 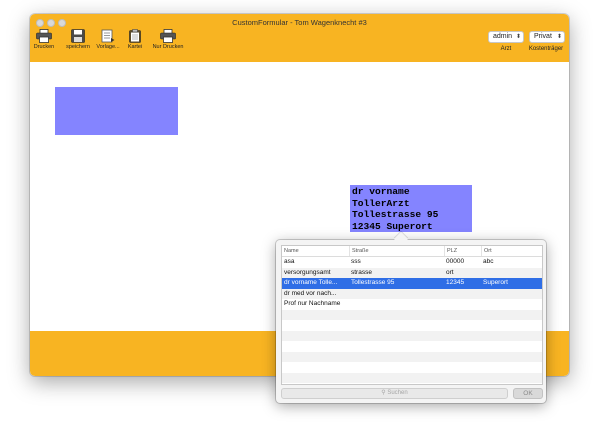 What do you see at coordinates (135, 36) in the screenshot?
I see `clipboard-icon` at bounding box center [135, 36].